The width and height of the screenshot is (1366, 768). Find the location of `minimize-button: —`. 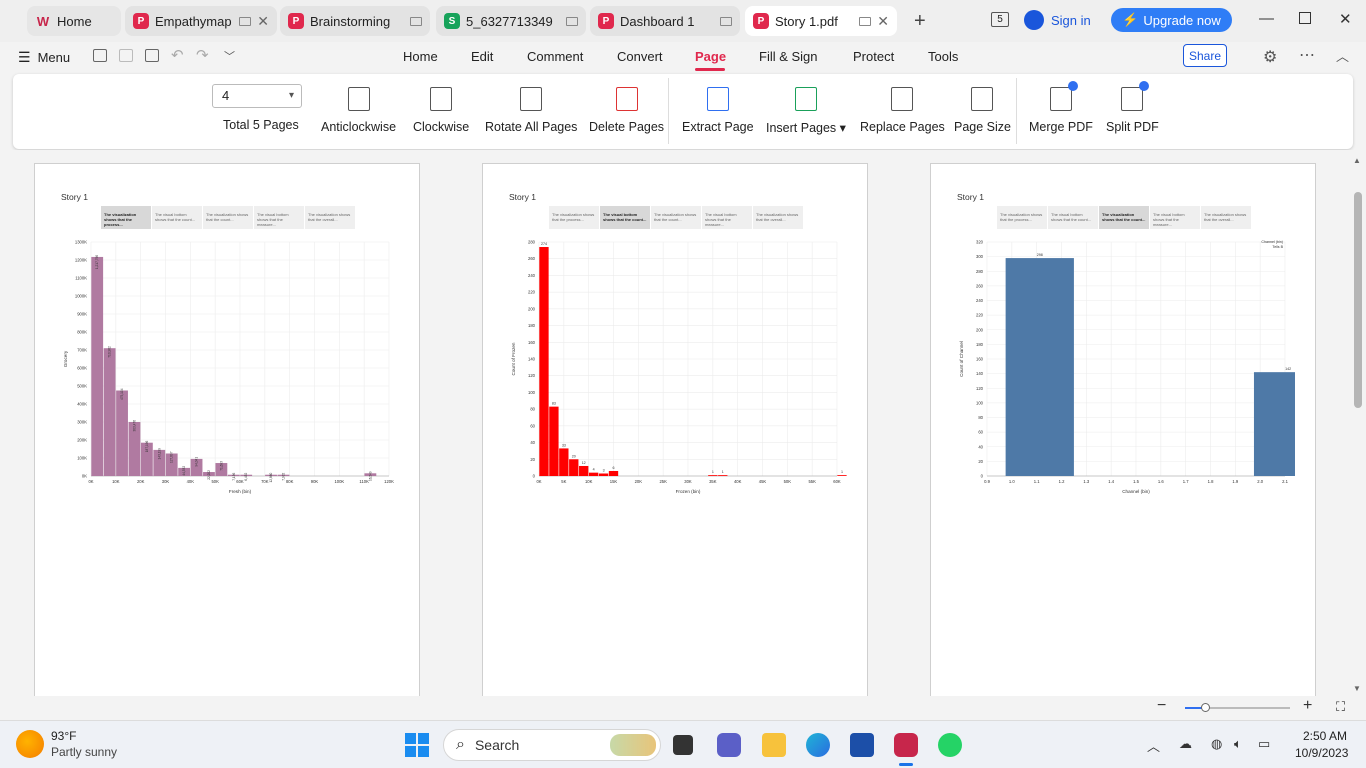

minimize-button: — is located at coordinates (1266, 18).